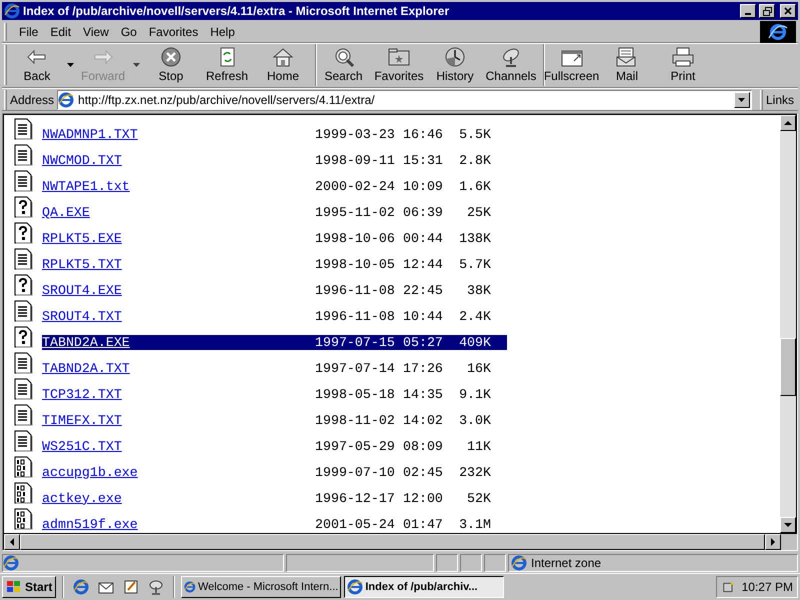 This screenshot has height=600, width=800. What do you see at coordinates (788, 11) in the screenshot?
I see `close-button` at bounding box center [788, 11].